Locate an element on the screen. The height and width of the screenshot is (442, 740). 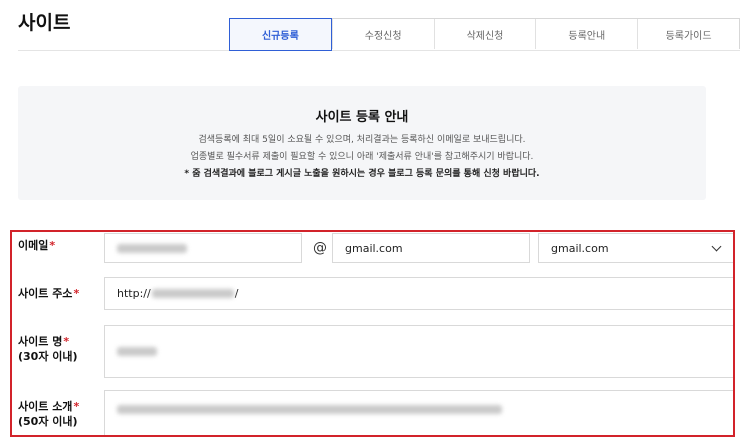
site-name-input is located at coordinates (418, 351).